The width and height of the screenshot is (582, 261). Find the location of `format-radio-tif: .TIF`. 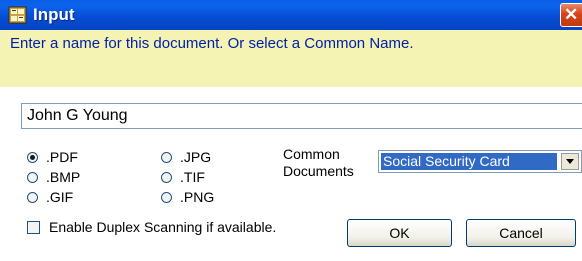

format-radio-tif: .TIF is located at coordinates (183, 177).